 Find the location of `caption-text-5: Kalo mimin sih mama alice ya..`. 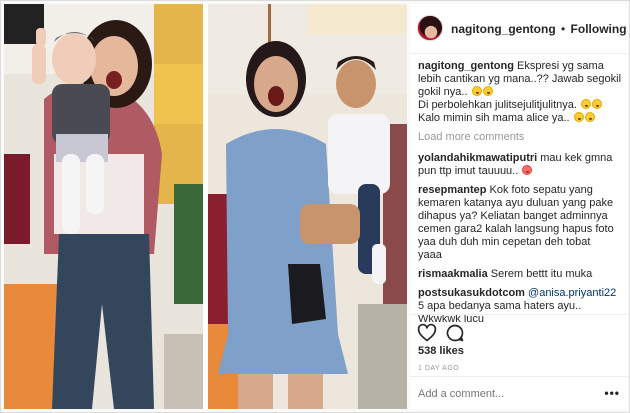

caption-text-5: Kalo mimin sih mama alice ya.. is located at coordinates (494, 118).